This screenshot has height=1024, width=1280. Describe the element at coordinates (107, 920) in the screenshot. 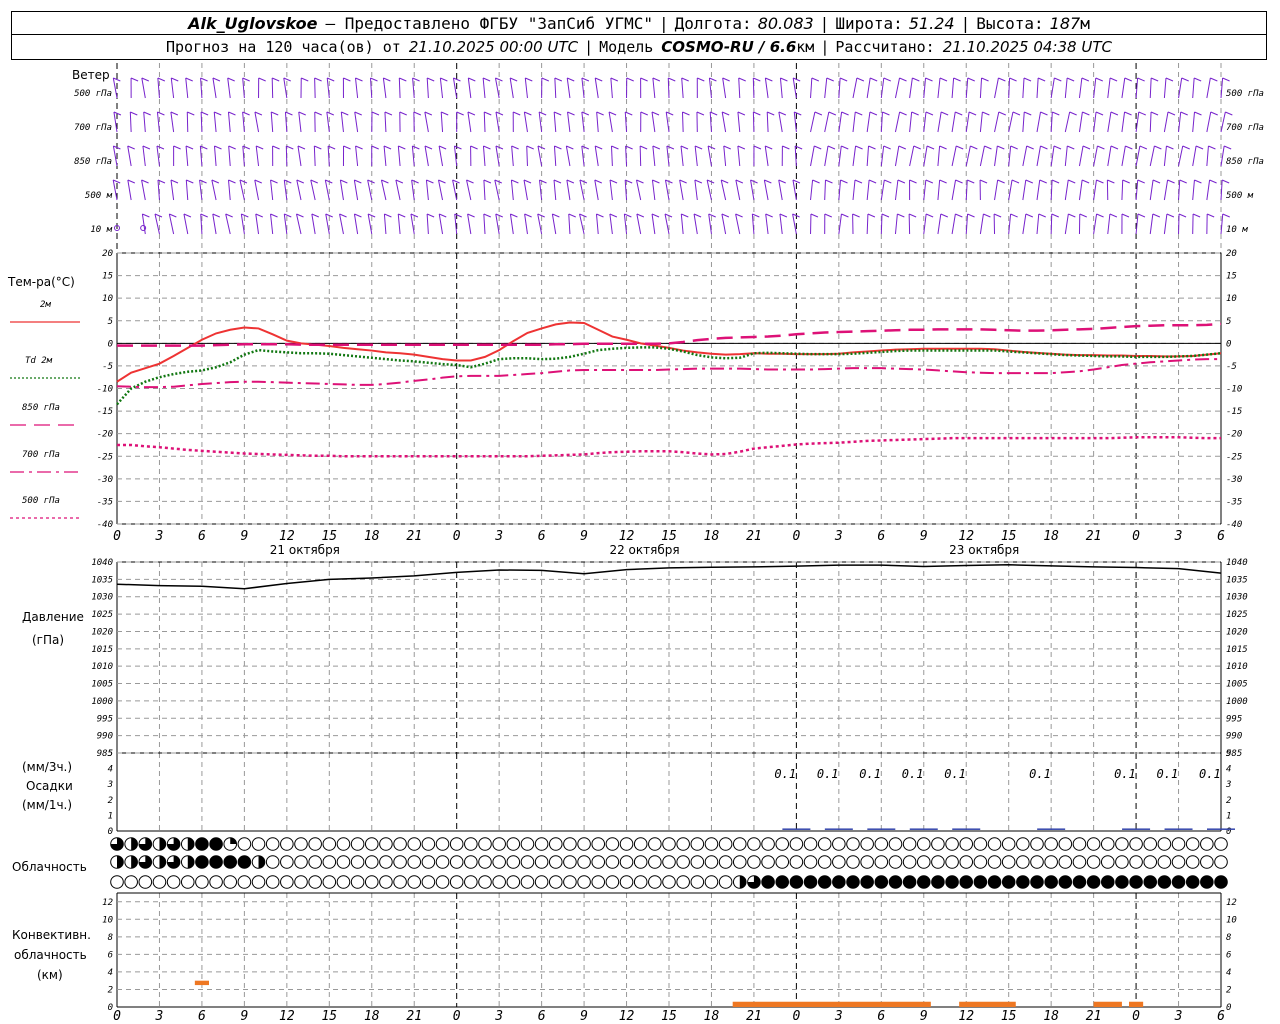

I see `conv-ytick-left: 10` at that location.